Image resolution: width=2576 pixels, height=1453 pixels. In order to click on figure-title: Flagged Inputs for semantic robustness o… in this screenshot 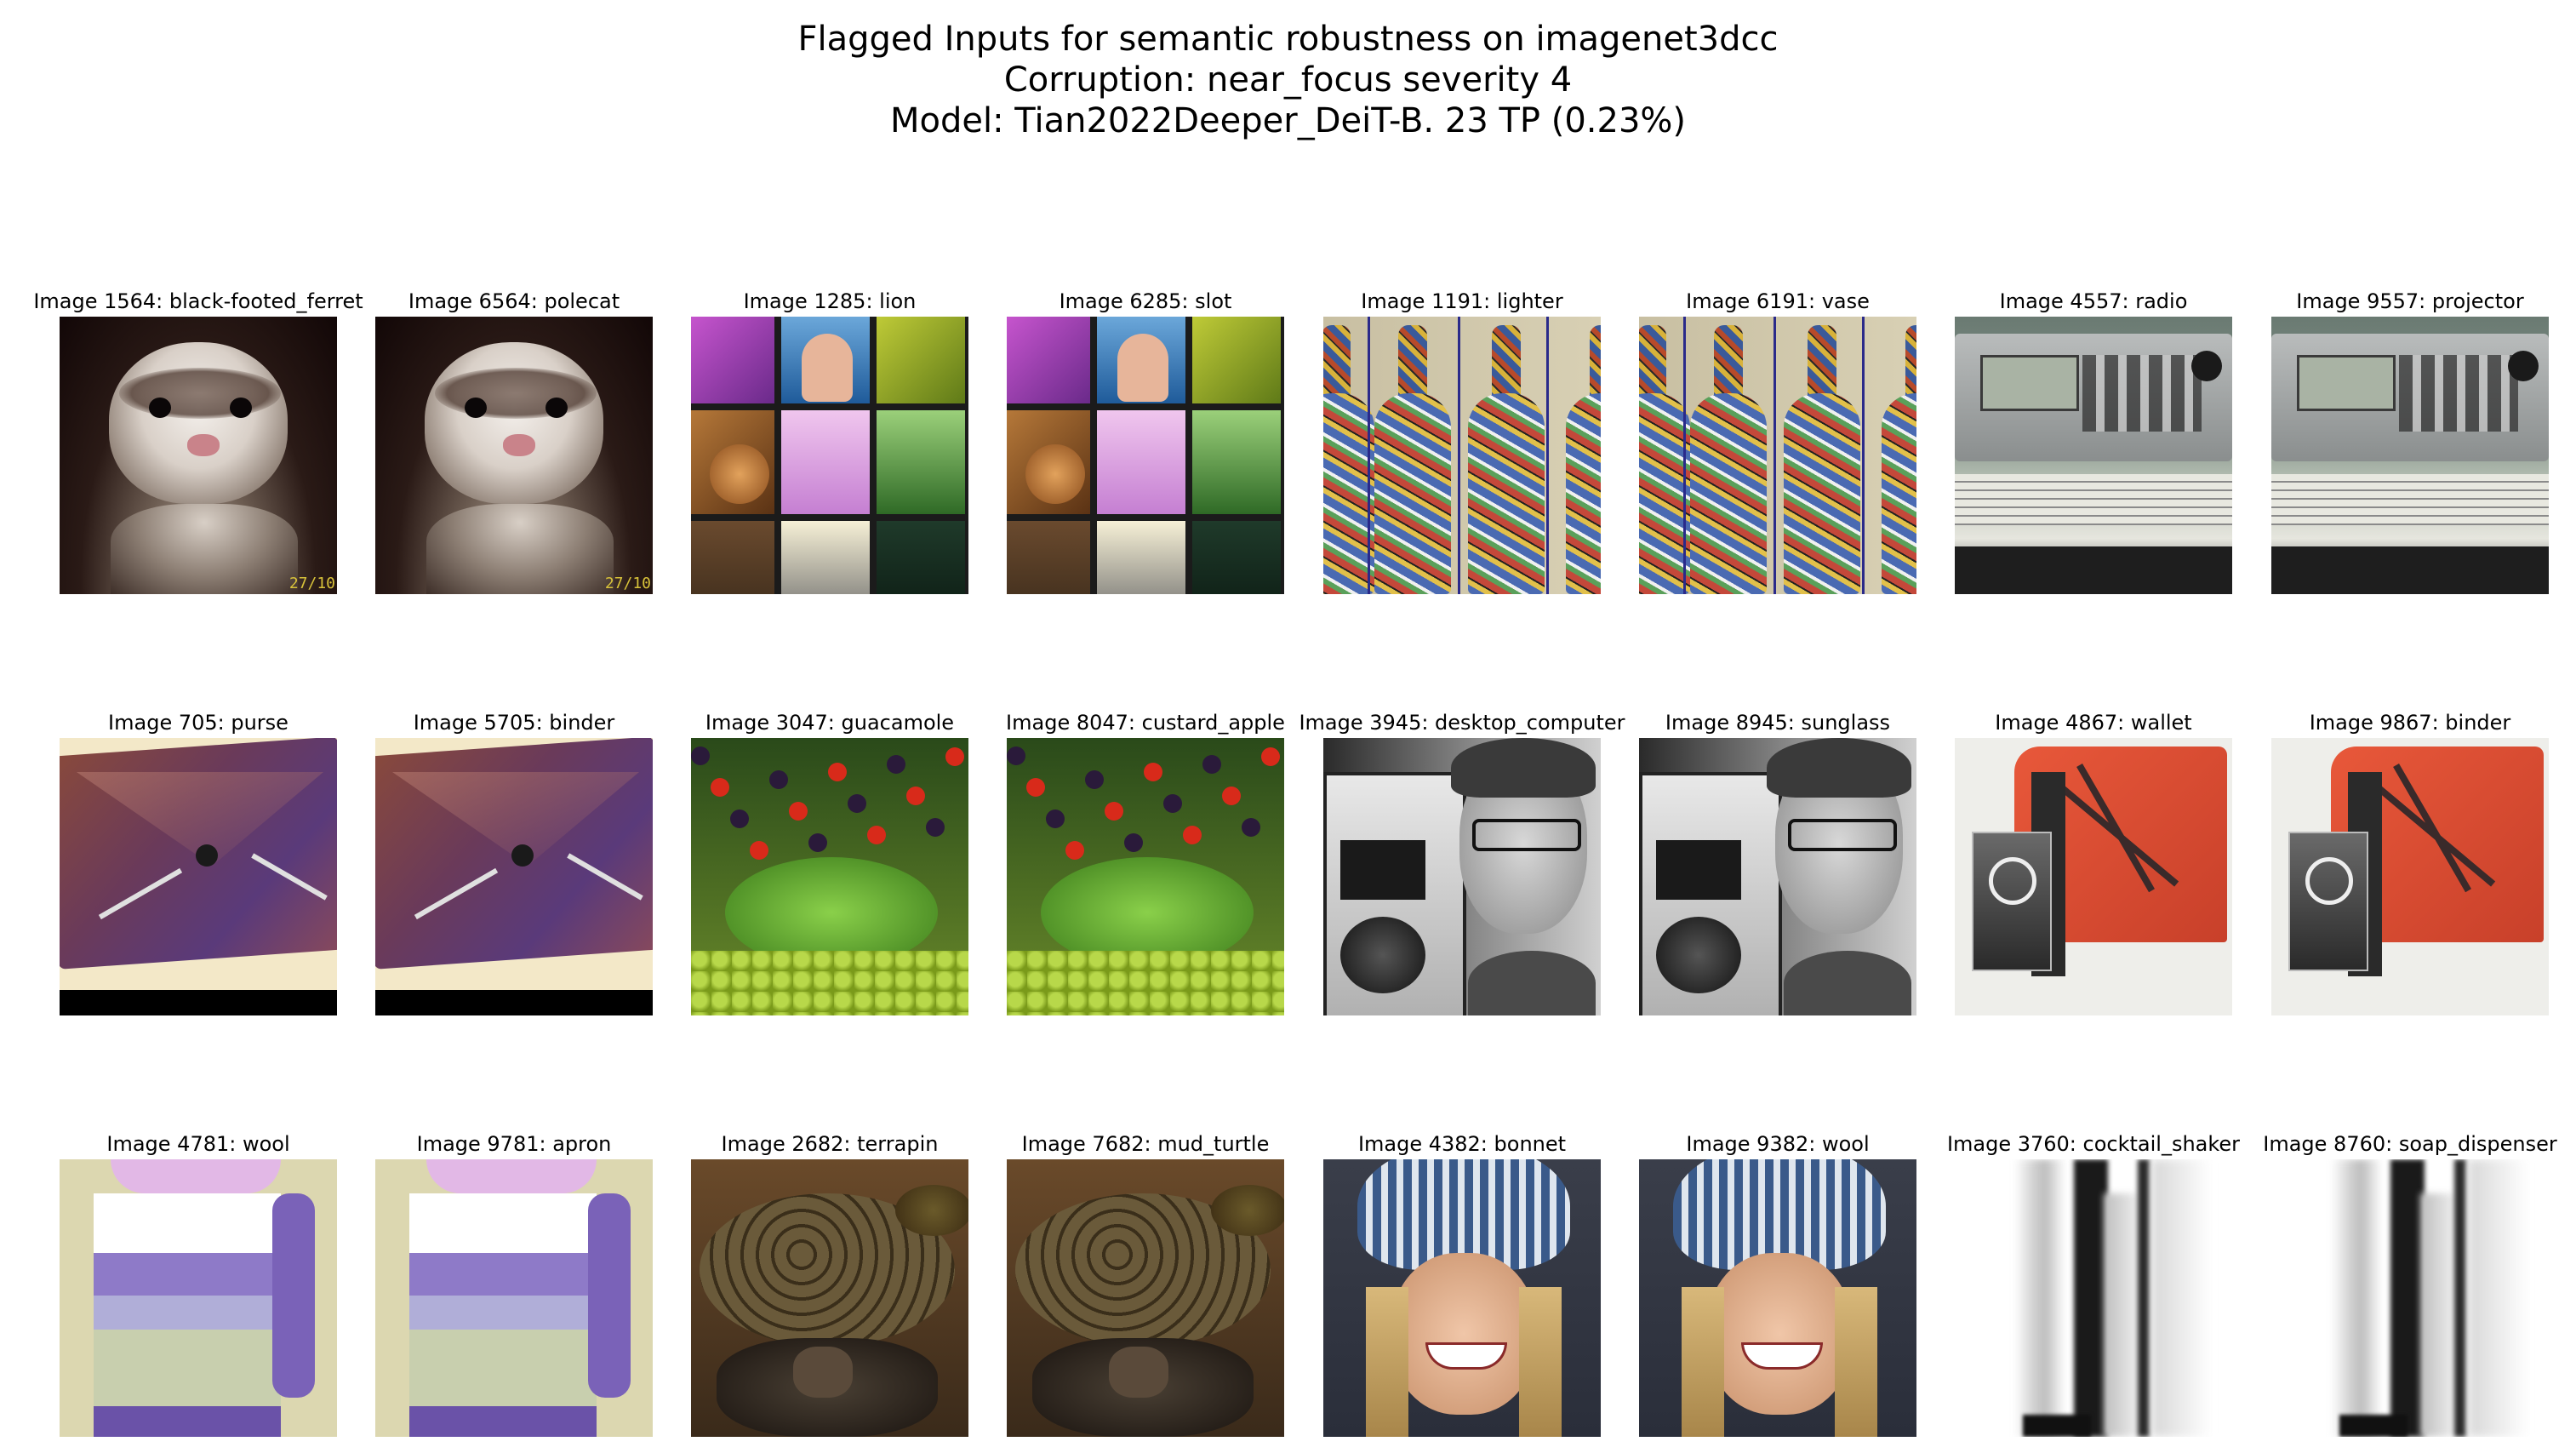, I will do `click(1288, 80)`.